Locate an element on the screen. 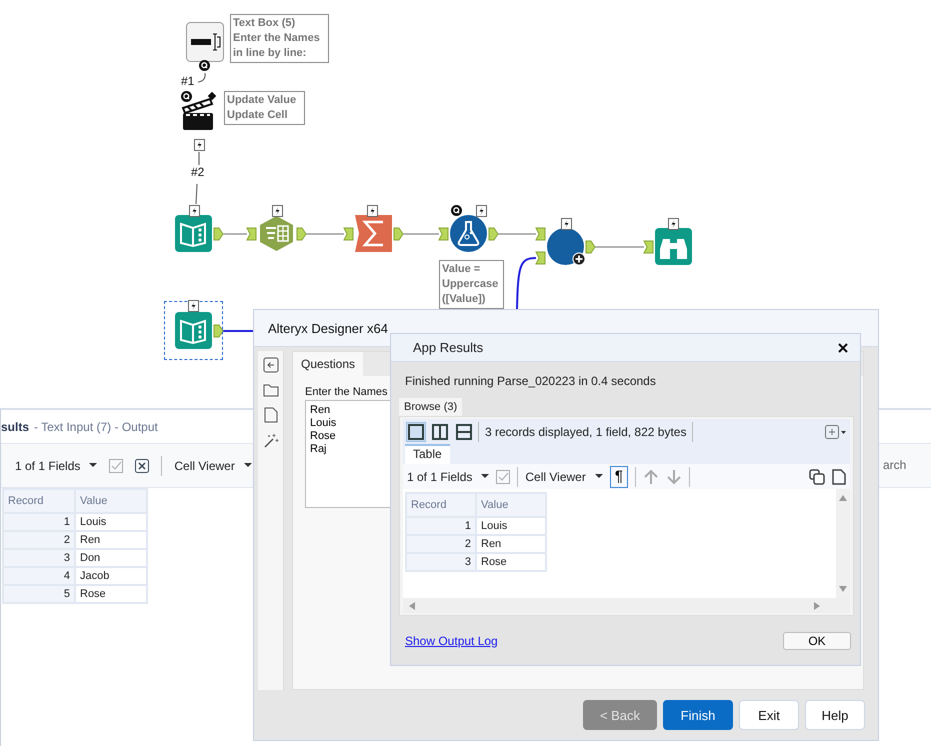 The image size is (931, 746). close-icon is located at coordinates (843, 347).